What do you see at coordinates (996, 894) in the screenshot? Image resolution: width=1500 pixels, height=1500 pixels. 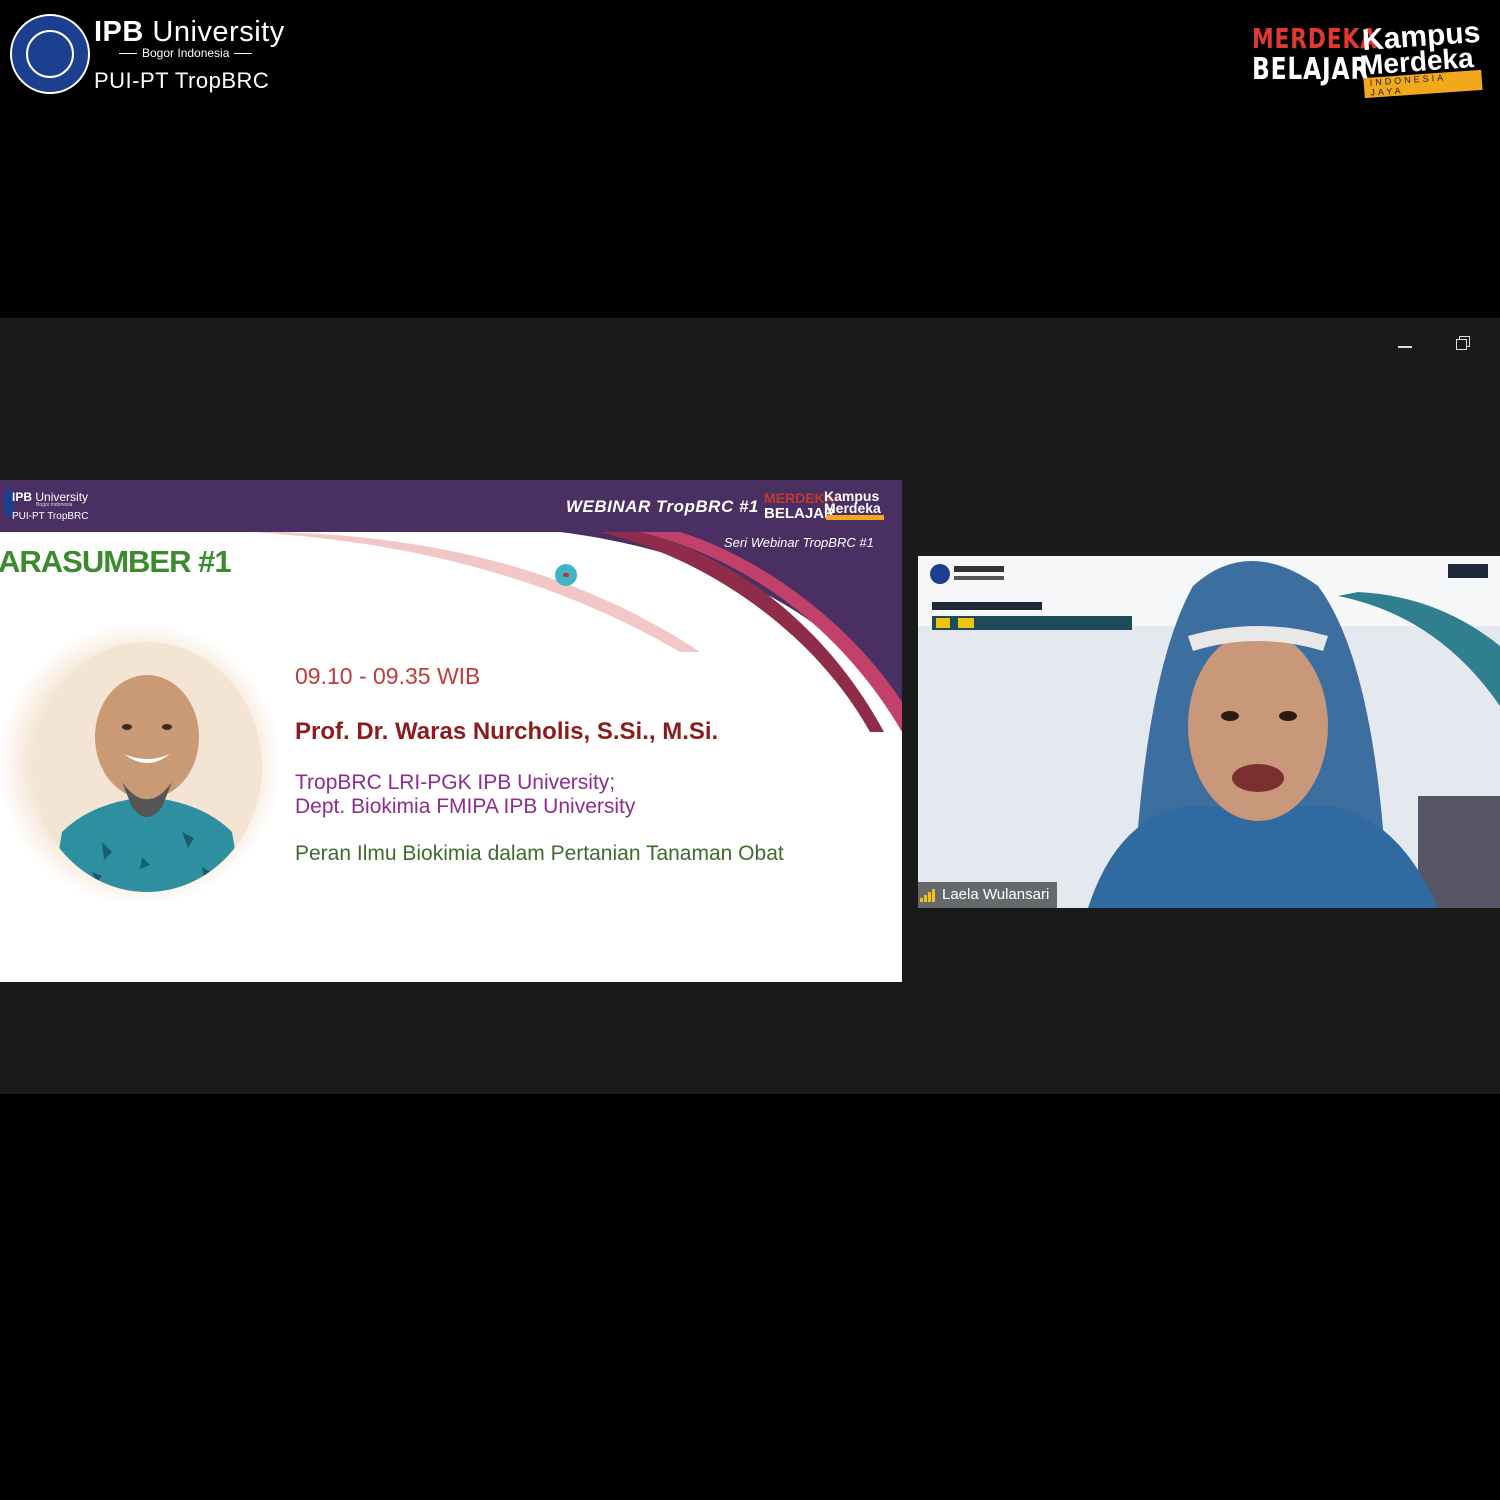 I see `participant-name: Laela Wulansari` at bounding box center [996, 894].